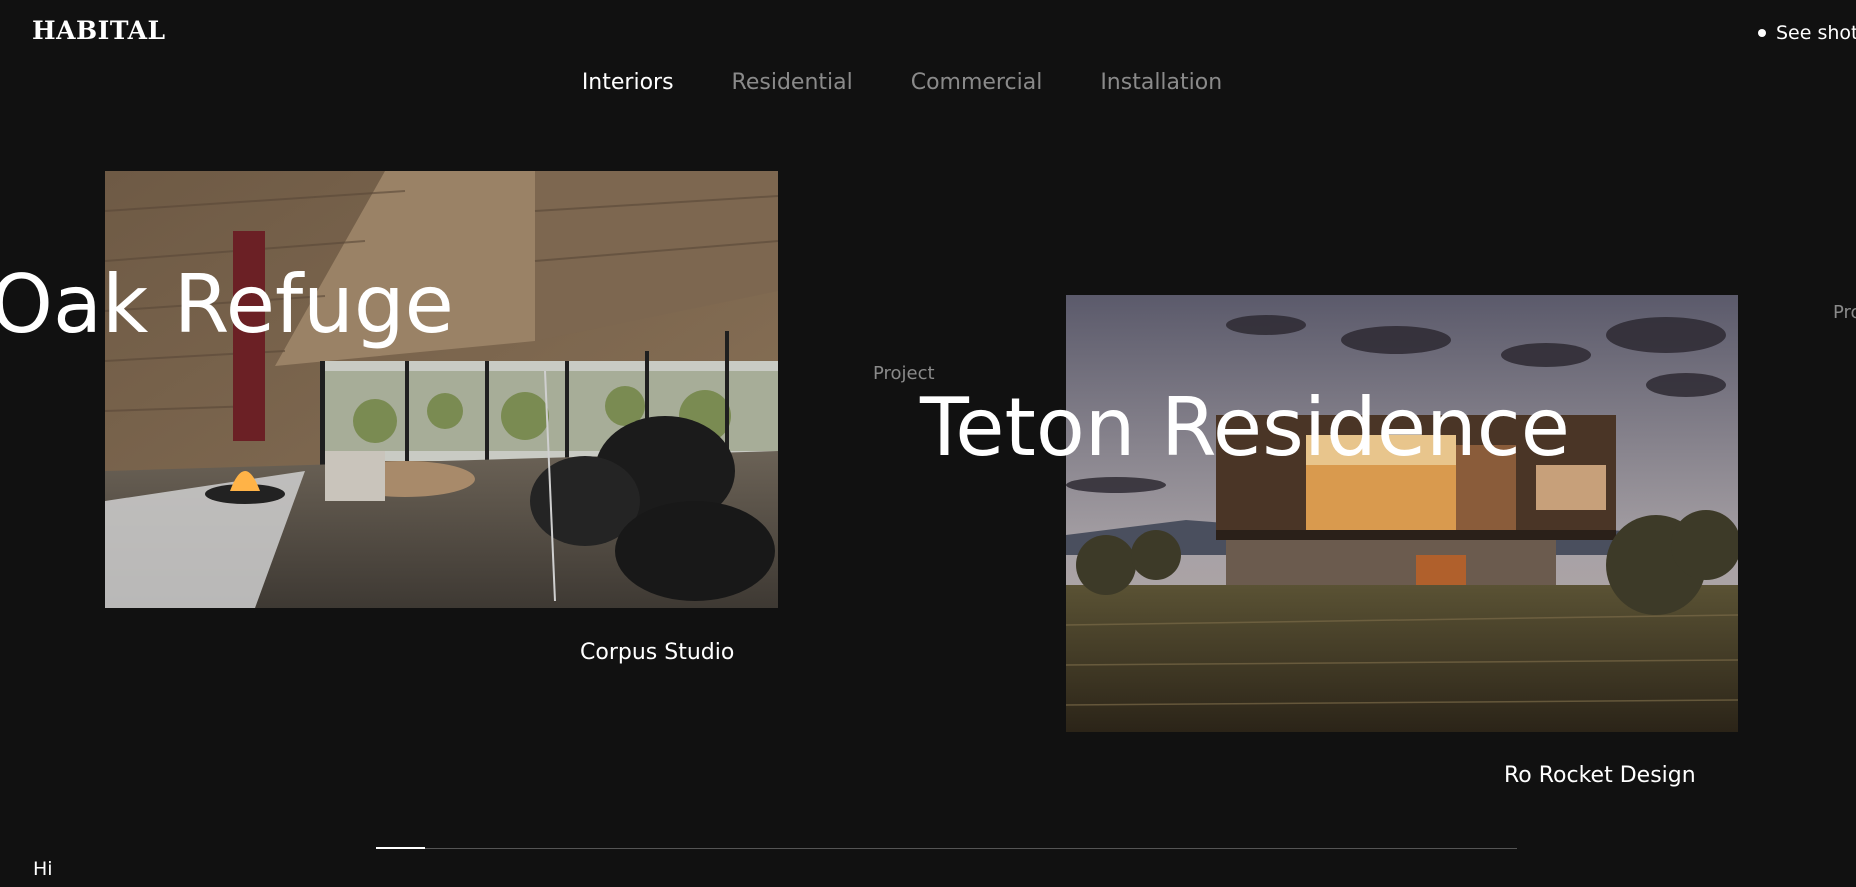 The height and width of the screenshot is (887, 1856). Describe the element at coordinates (227, 305) in the screenshot. I see `project-title-oak-refuge: Oak Refuge` at that location.